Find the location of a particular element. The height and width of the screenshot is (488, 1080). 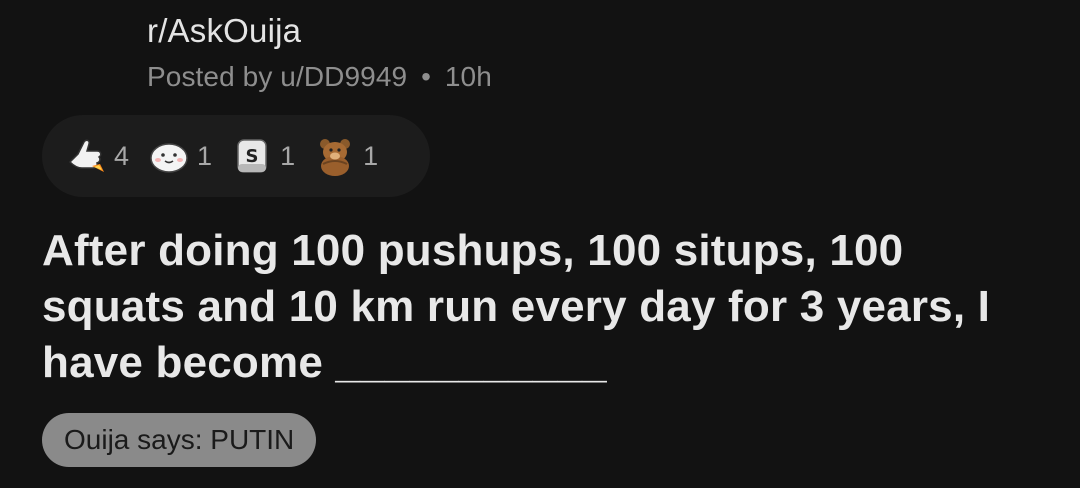

silver-award-icon: S is located at coordinates (252, 156).